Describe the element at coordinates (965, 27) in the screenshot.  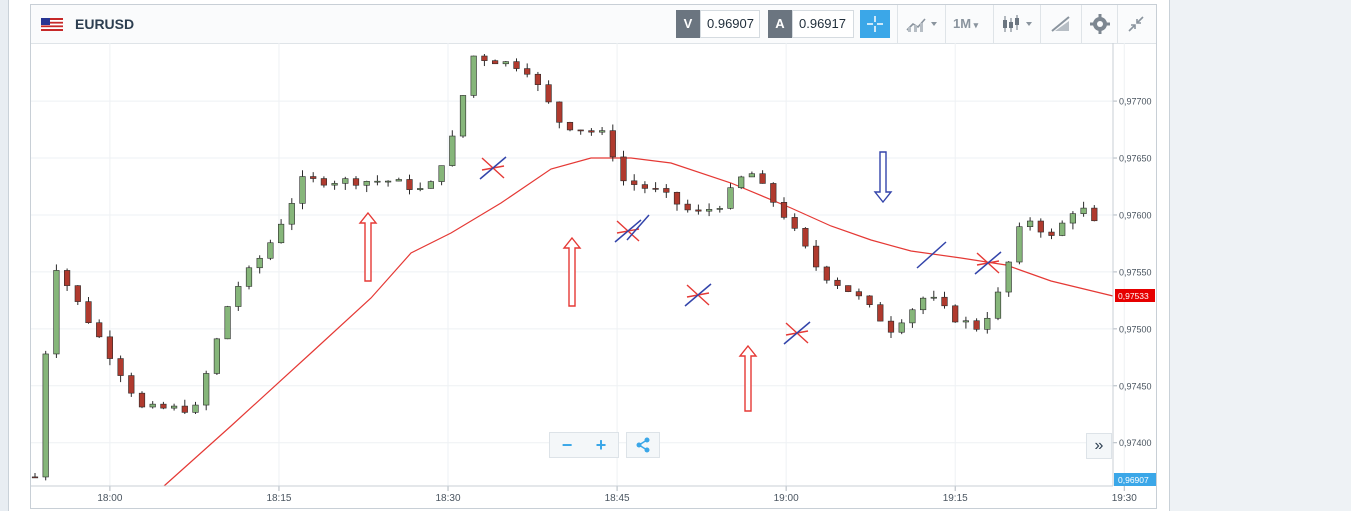
I see `timeframe-dropdown: 1M ▾` at that location.